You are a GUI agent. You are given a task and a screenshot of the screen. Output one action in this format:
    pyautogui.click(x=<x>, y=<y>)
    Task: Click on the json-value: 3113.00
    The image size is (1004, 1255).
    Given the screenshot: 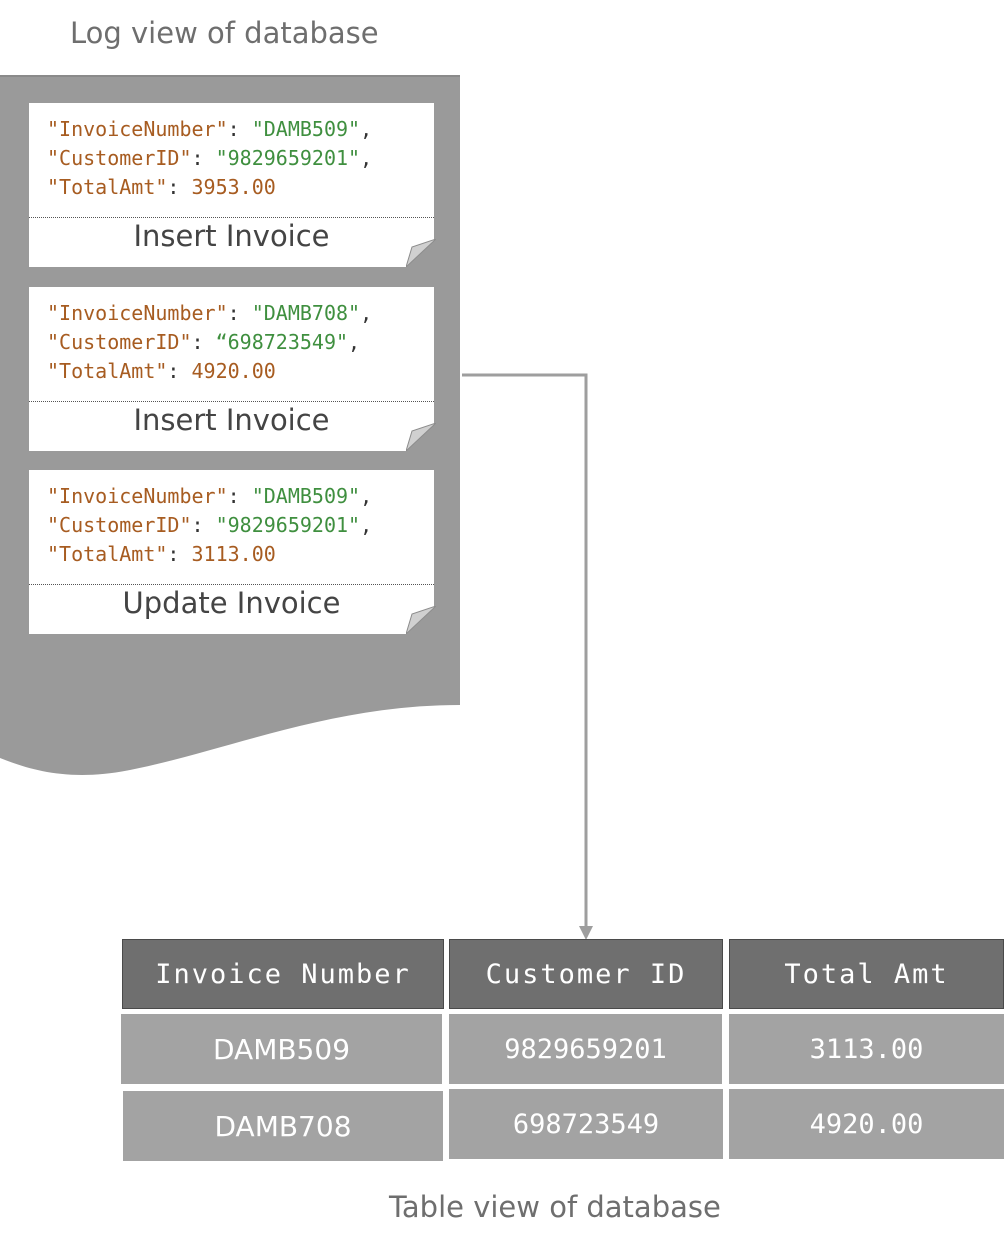 What is the action you would take?
    pyautogui.click(x=233, y=554)
    